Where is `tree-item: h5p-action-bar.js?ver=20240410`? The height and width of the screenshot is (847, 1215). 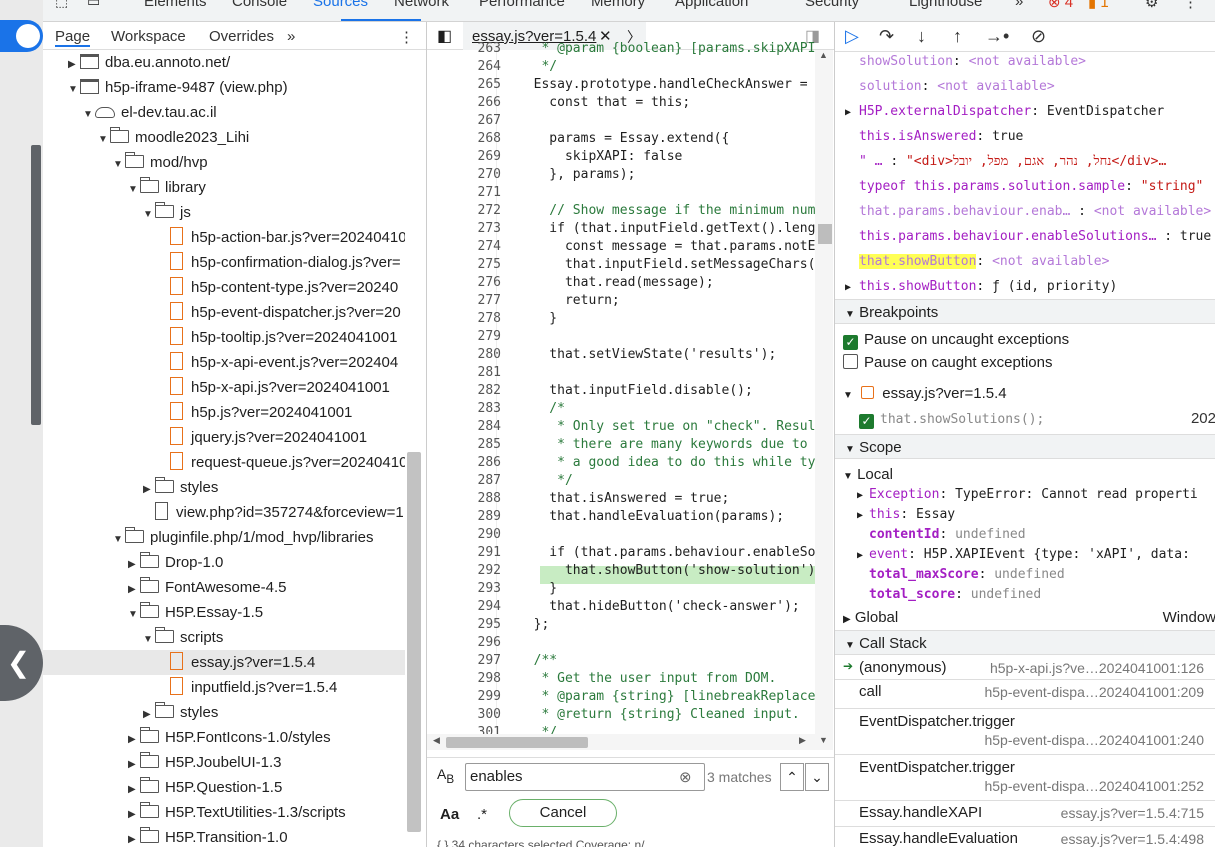 tree-item: h5p-action-bar.js?ver=20240410 is located at coordinates (224, 237).